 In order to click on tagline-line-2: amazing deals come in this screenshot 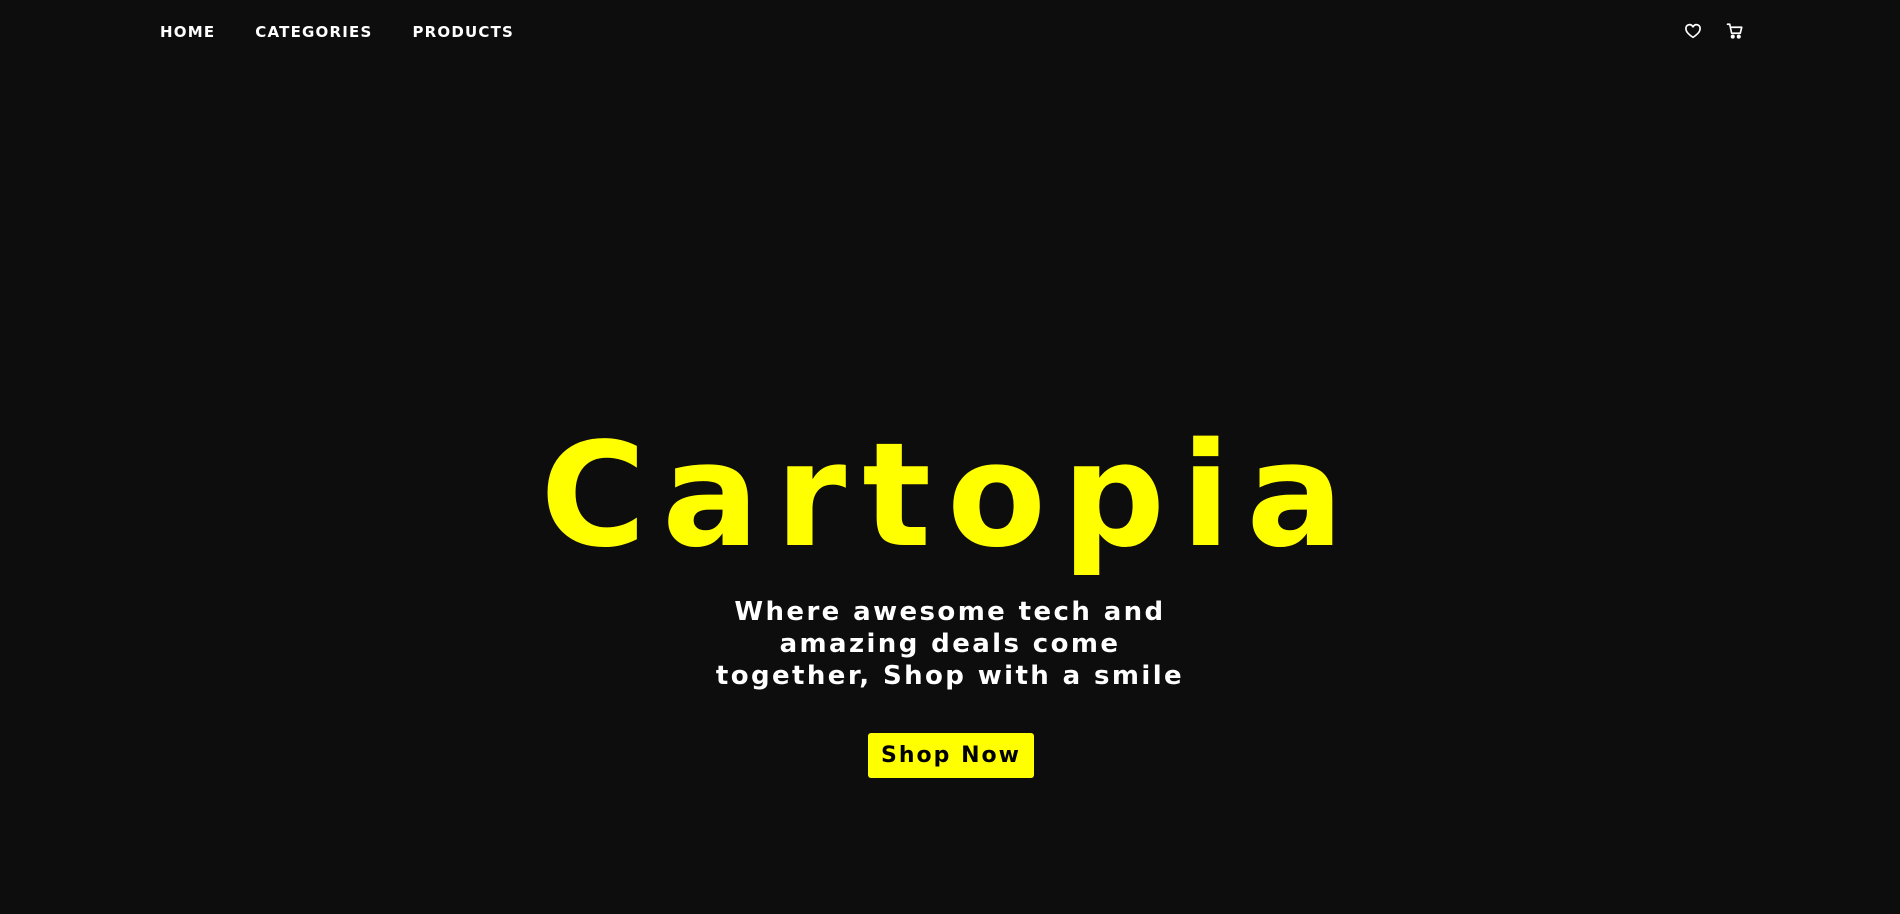, I will do `click(950, 644)`.